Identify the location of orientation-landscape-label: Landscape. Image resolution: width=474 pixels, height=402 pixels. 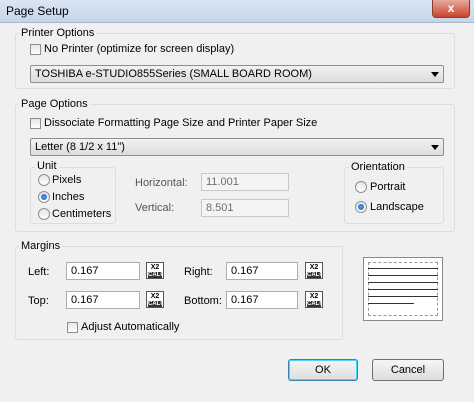
(397, 207).